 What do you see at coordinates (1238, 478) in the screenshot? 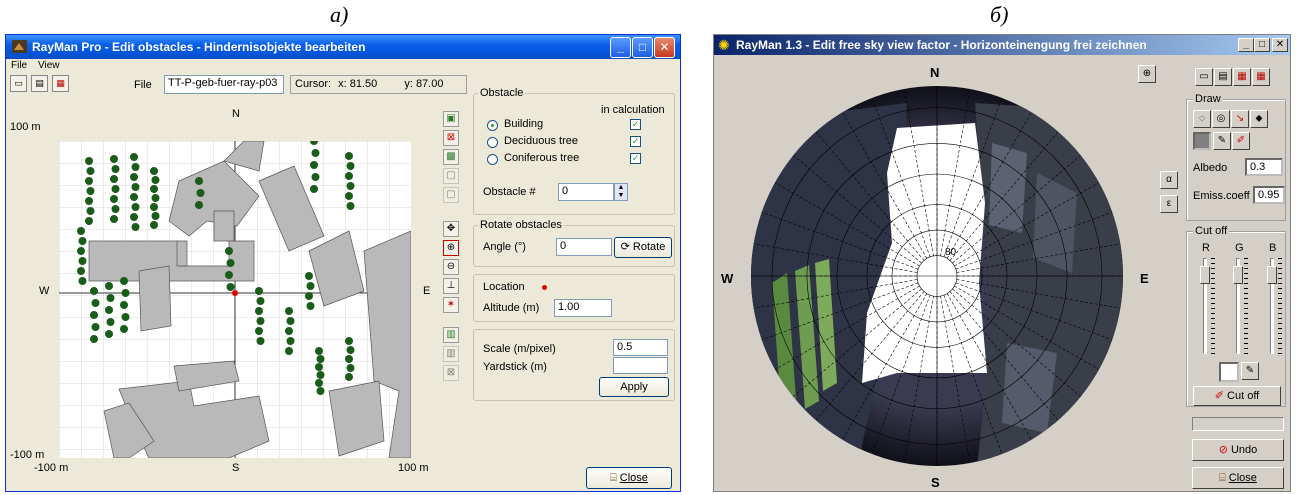
I see `close-button-b: ⌸ Close` at bounding box center [1238, 478].